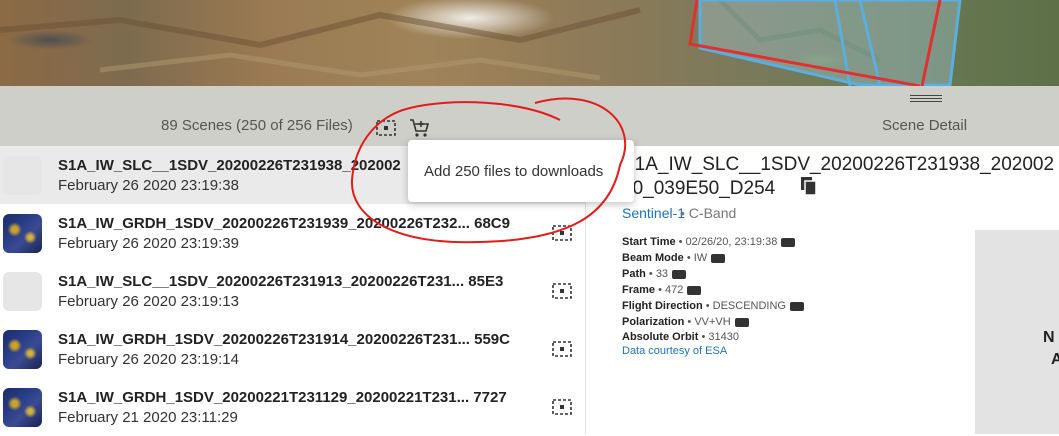 This screenshot has width=1059, height=436. I want to click on platform-link: Sentinel-1, so click(653, 213).